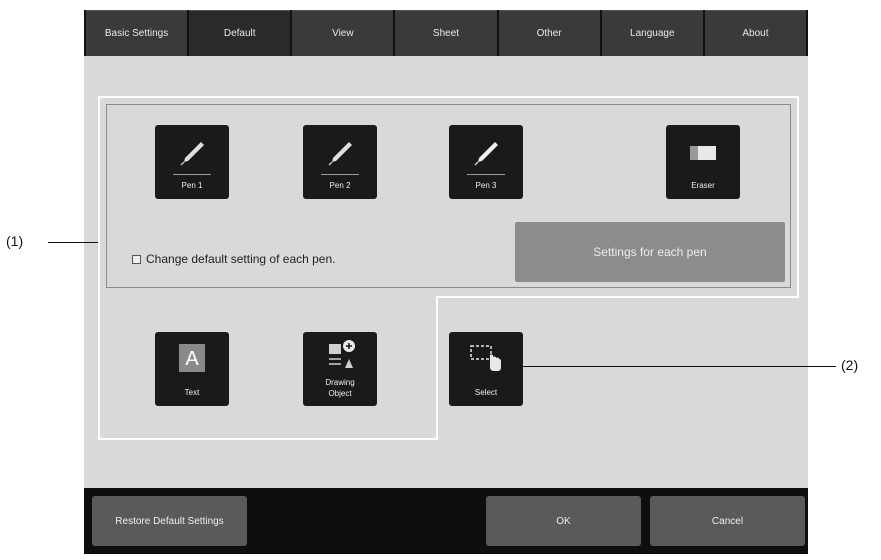  What do you see at coordinates (340, 382) in the screenshot?
I see `drawing-object-label-1: Drawing` at bounding box center [340, 382].